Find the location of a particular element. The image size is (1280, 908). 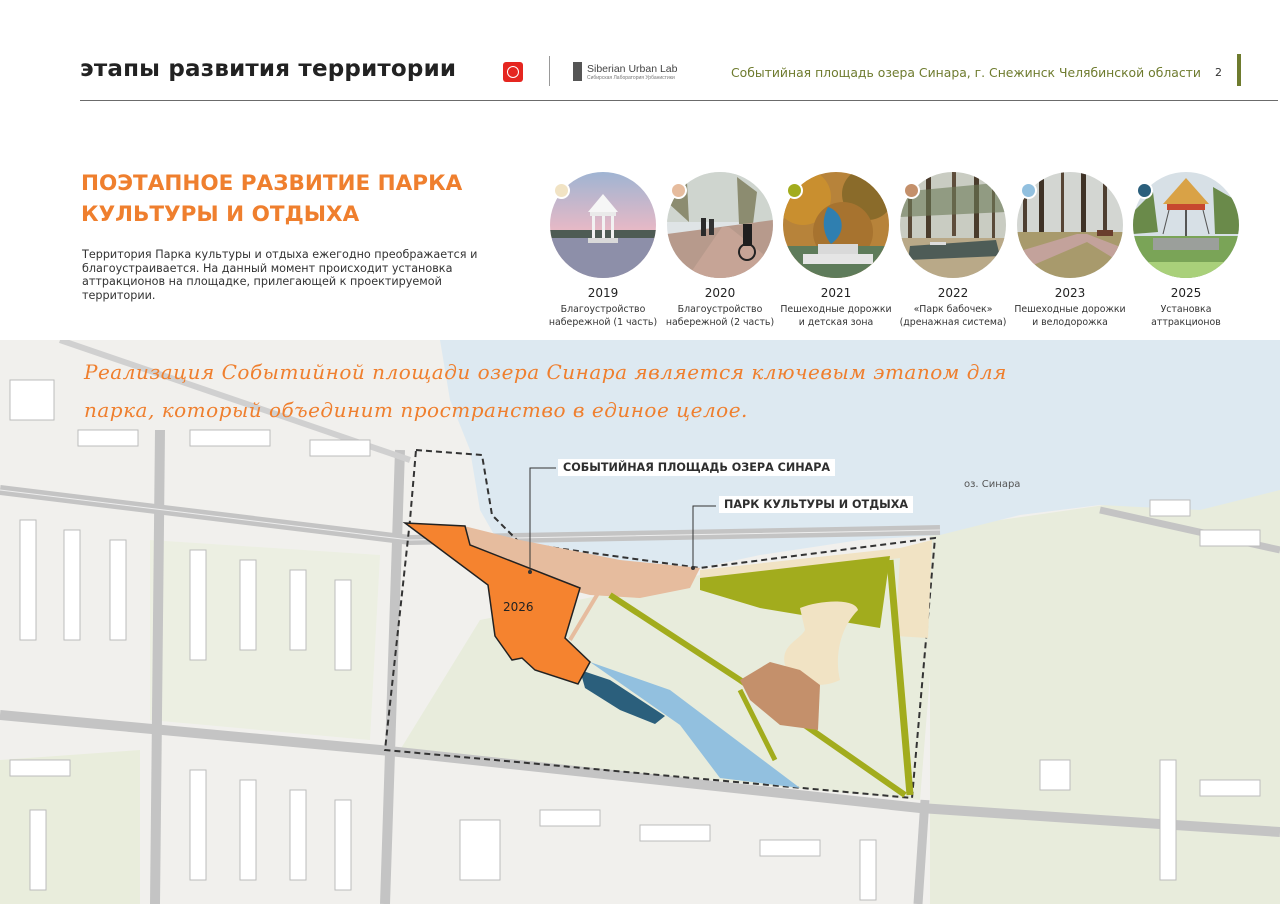

section-title-line1: ПОЭТАПНОЕ РАЗВИТИЕ ПАРКА is located at coordinates (272, 183).